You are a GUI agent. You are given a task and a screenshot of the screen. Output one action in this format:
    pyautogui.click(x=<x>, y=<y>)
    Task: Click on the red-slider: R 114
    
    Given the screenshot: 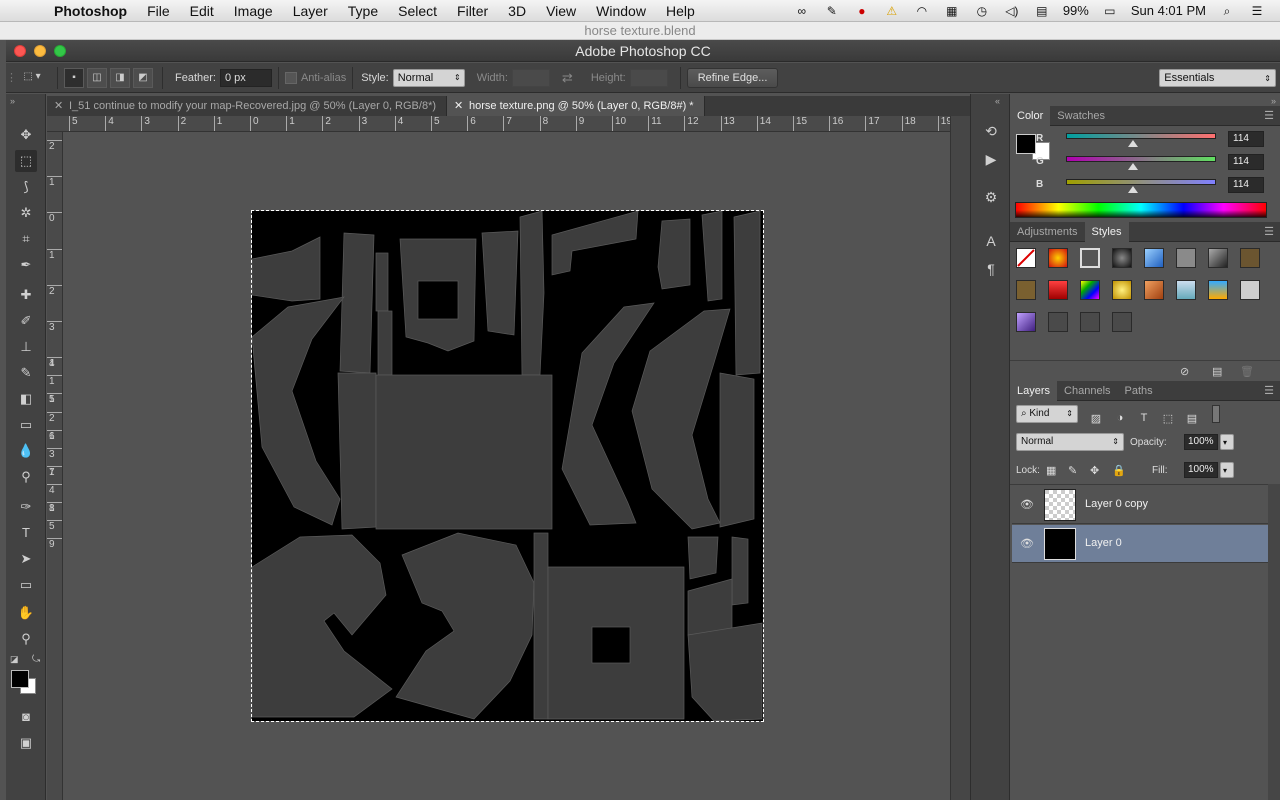 What is the action you would take?
    pyautogui.click(x=1152, y=141)
    